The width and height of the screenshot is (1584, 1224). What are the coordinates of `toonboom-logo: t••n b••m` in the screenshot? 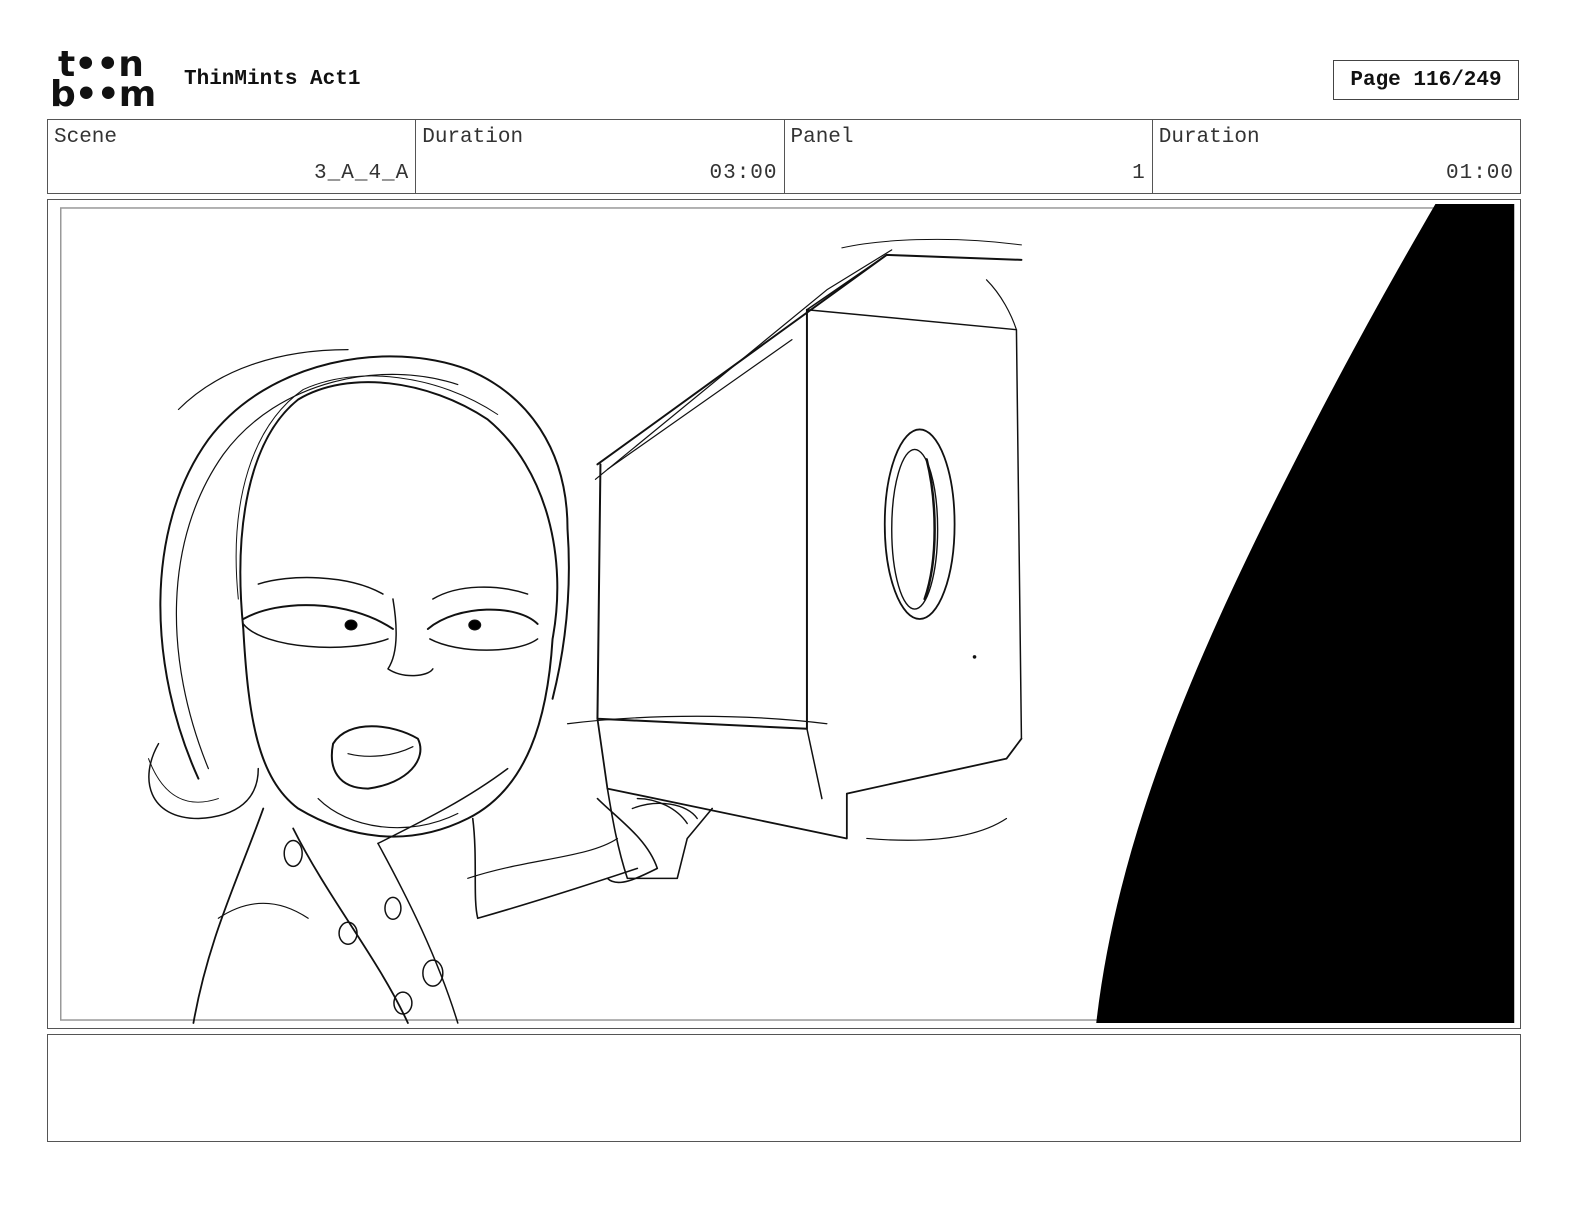 It's located at (106, 81).